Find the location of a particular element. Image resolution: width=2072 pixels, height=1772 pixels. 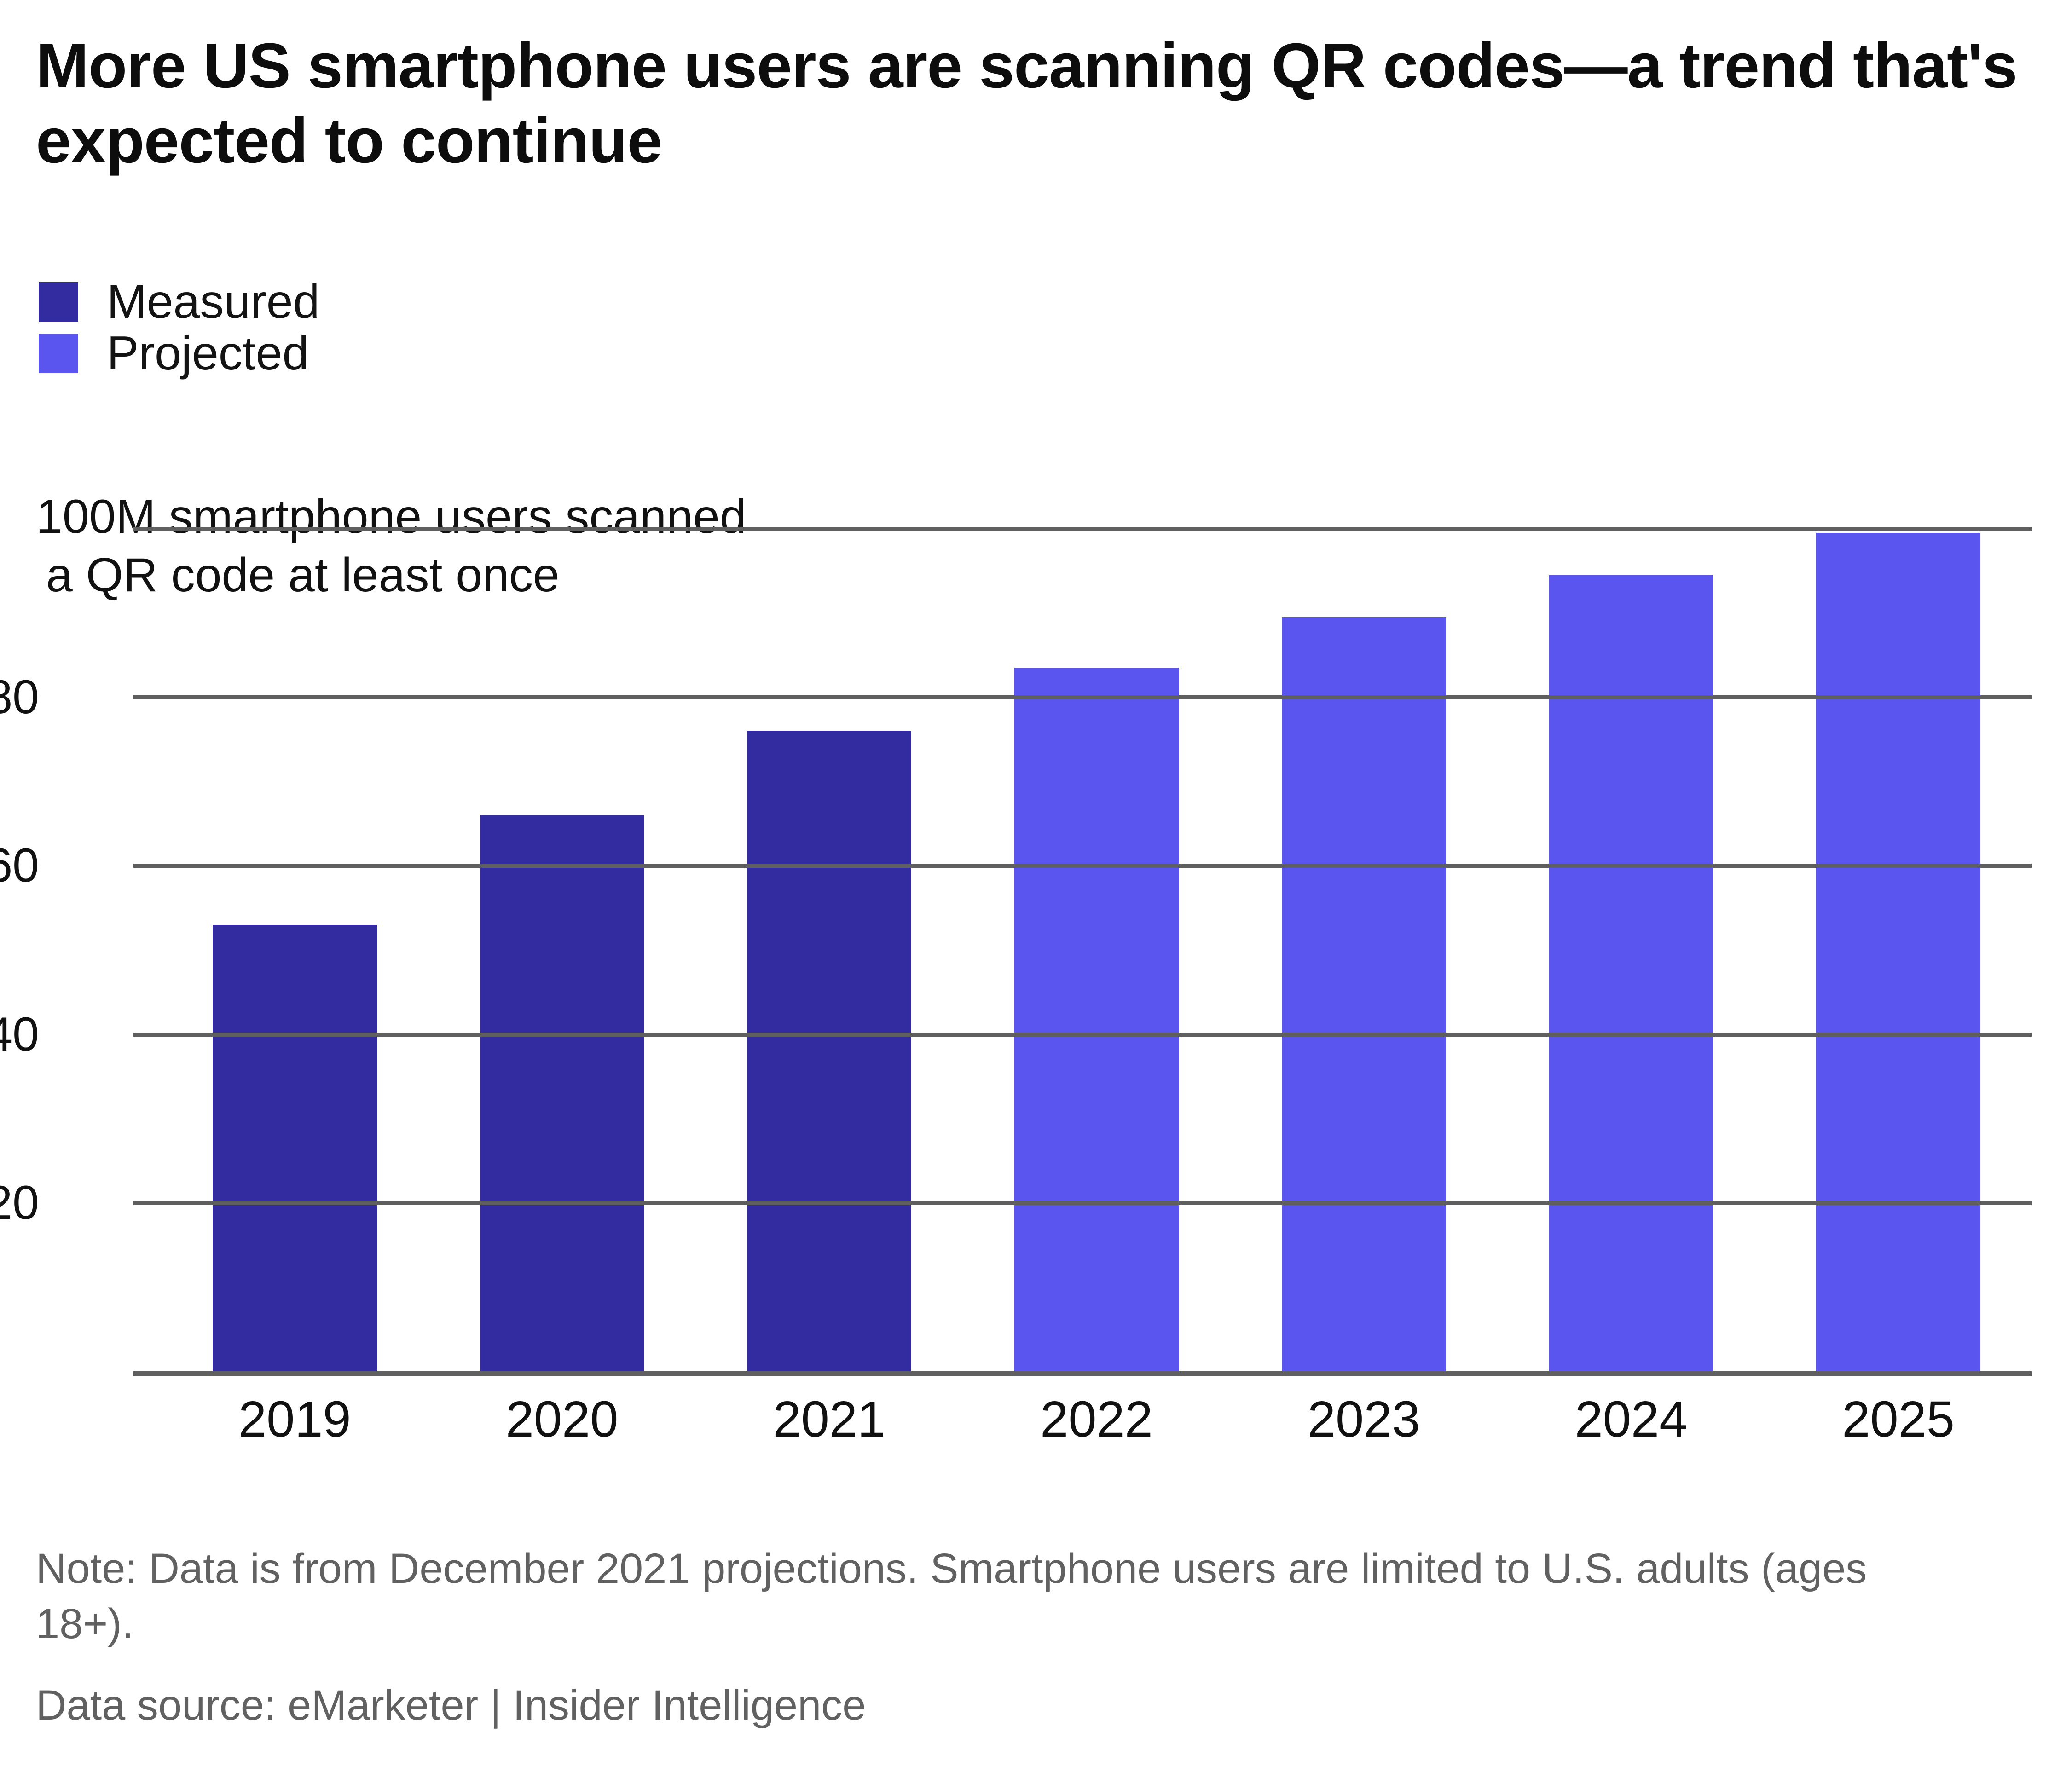

x-tick-label-2019: 2019 is located at coordinates (295, 1419).